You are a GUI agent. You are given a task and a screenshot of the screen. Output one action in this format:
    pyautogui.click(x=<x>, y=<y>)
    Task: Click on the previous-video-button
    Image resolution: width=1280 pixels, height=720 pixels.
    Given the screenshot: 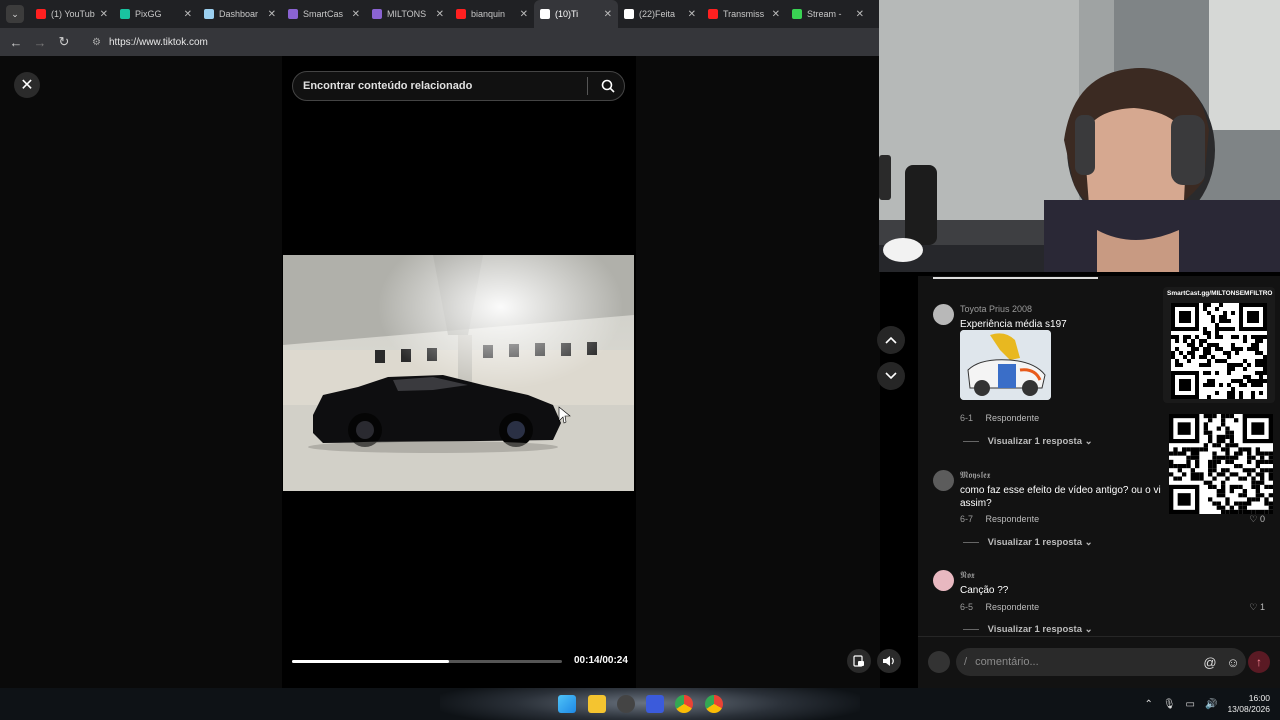 What is the action you would take?
    pyautogui.click(x=891, y=340)
    